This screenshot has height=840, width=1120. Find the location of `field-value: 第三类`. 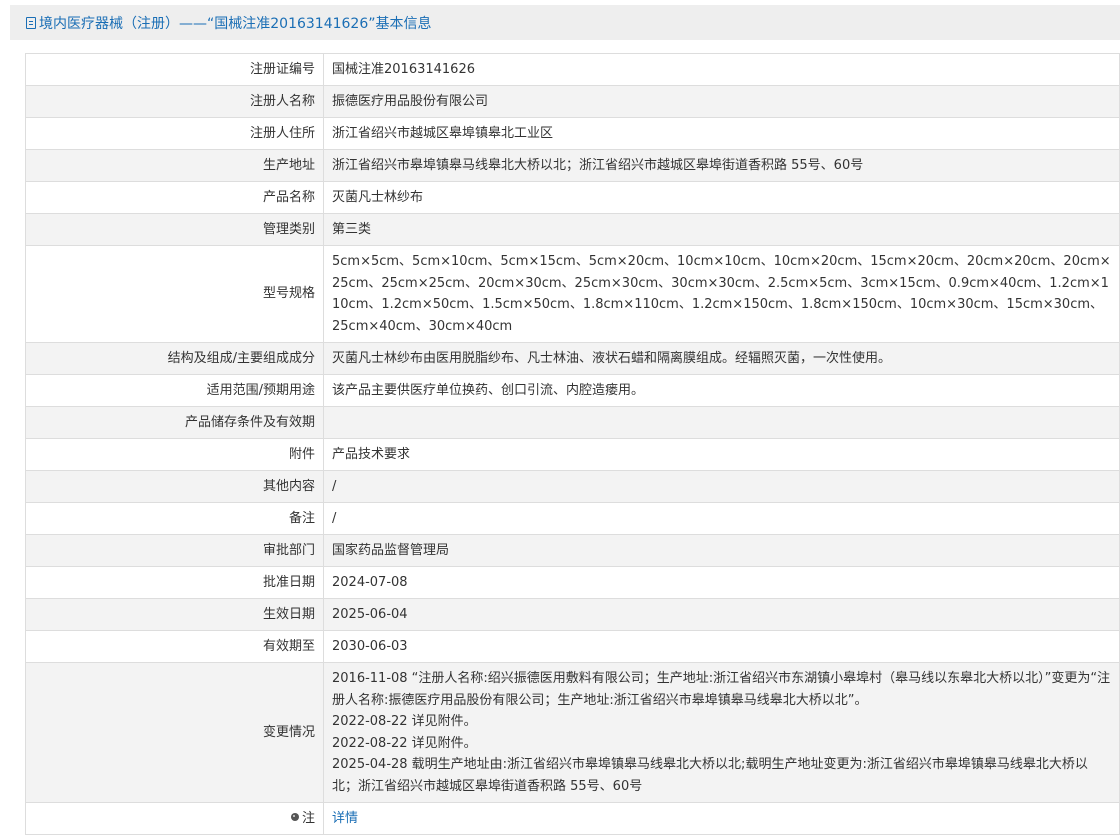

field-value: 第三类 is located at coordinates (721, 229).